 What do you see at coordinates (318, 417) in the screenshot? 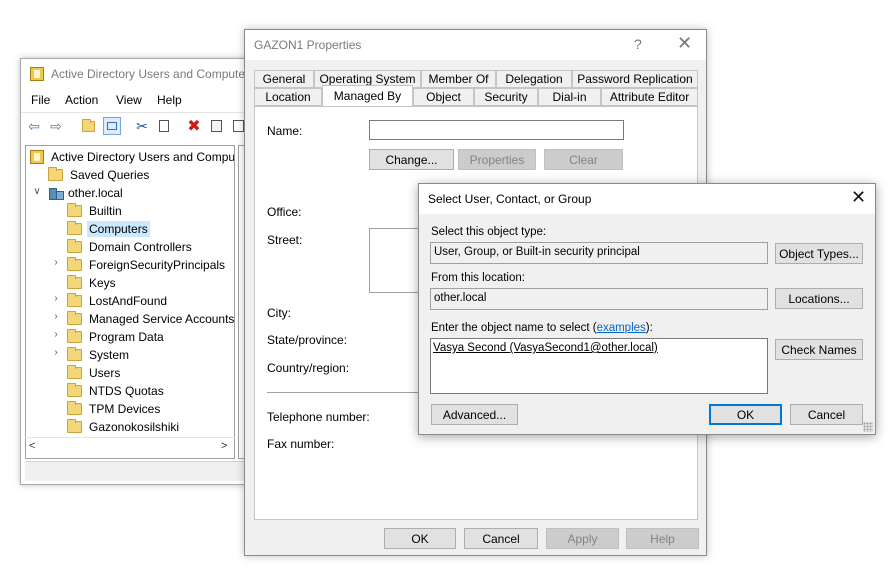
I see `telephone-label: Telephone number:` at bounding box center [318, 417].